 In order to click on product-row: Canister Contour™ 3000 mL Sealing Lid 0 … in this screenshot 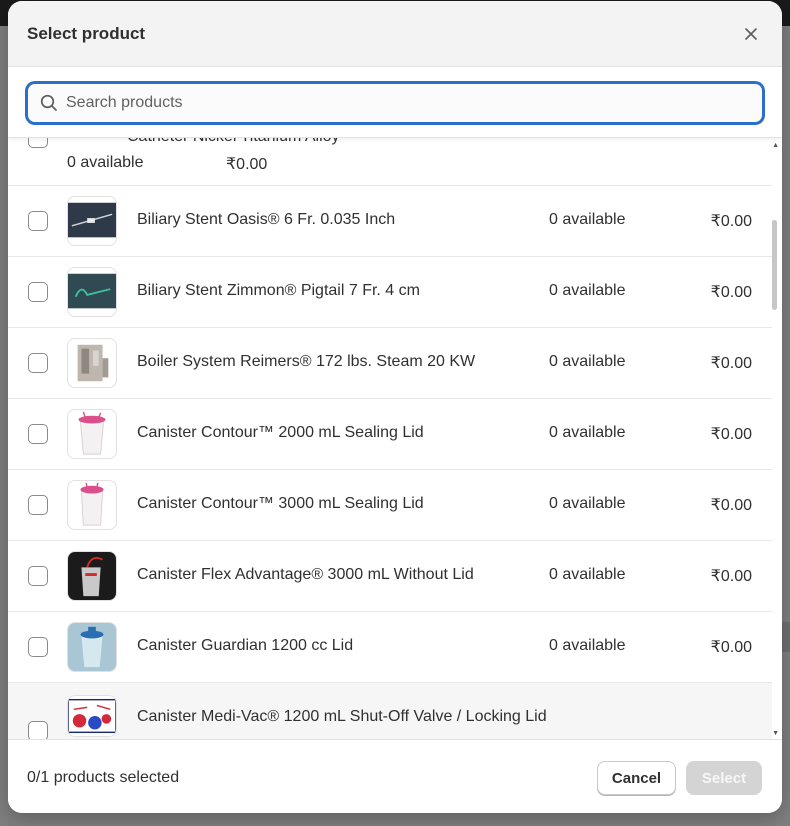, I will do `click(390, 505)`.